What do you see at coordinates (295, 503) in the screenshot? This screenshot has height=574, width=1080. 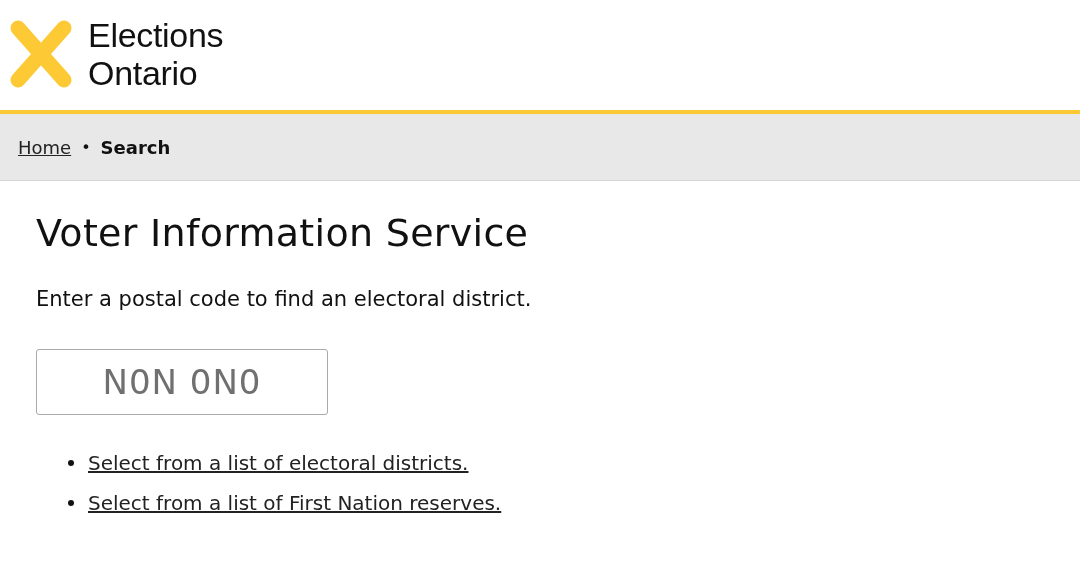 I see `list-link: Select from a list of First Nation reserves.` at bounding box center [295, 503].